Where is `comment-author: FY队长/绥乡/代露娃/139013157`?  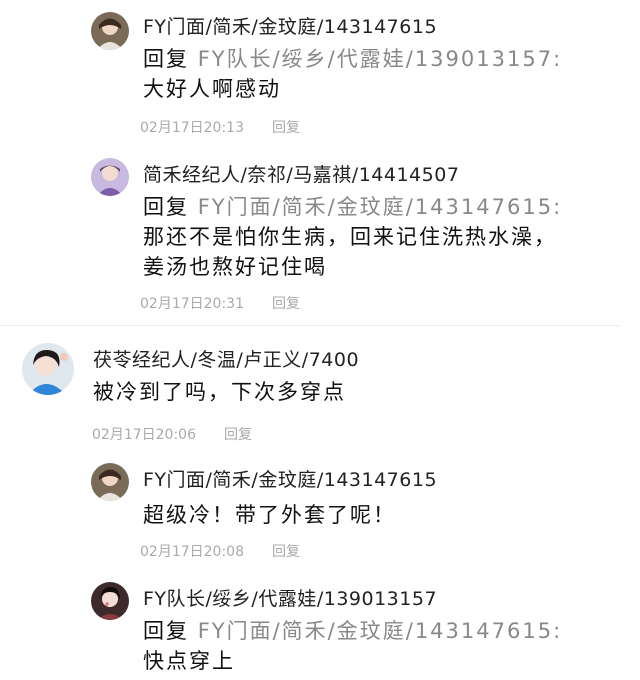 comment-author: FY队长/绥乡/代露娃/139013157 is located at coordinates (290, 597).